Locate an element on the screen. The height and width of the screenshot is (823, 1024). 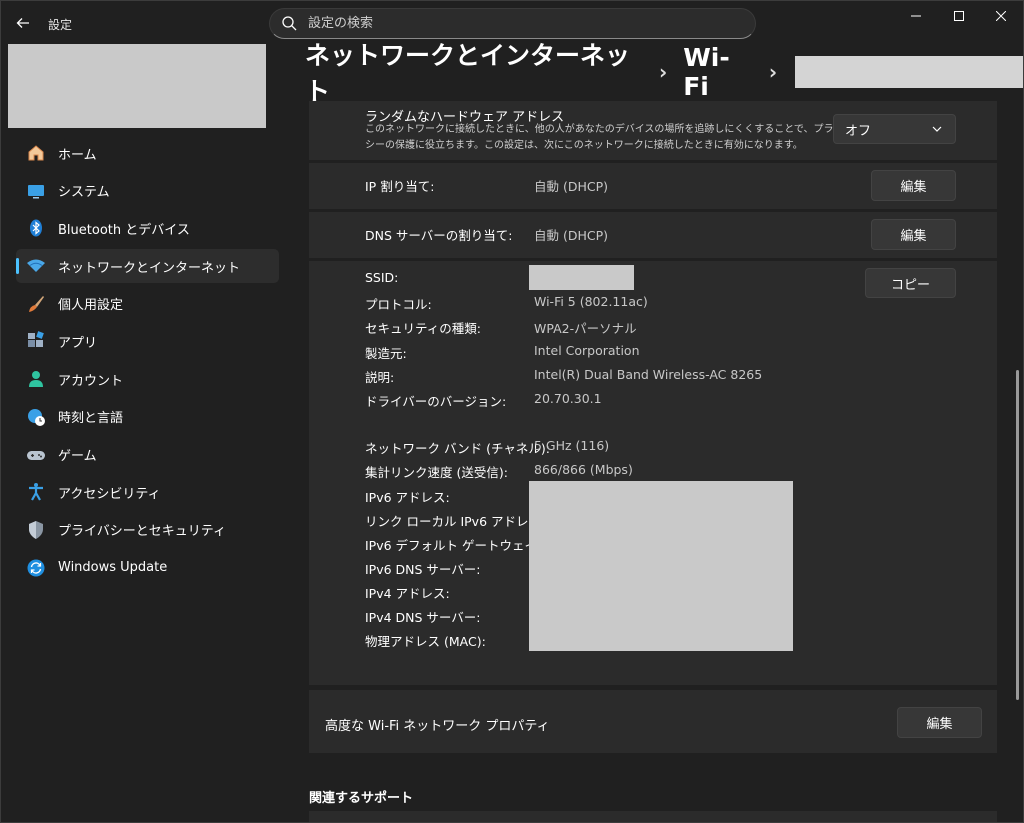
breadcrumb: ネットワークとインターネット › Wi-Fi › is located at coordinates (664, 73).